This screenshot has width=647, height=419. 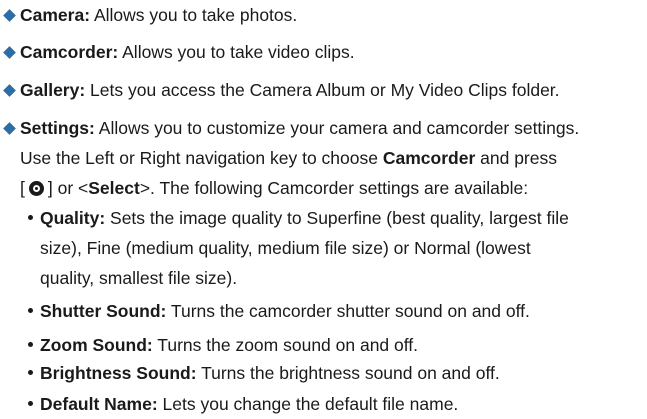 What do you see at coordinates (22, 188) in the screenshot?
I see `text-segment: [` at bounding box center [22, 188].